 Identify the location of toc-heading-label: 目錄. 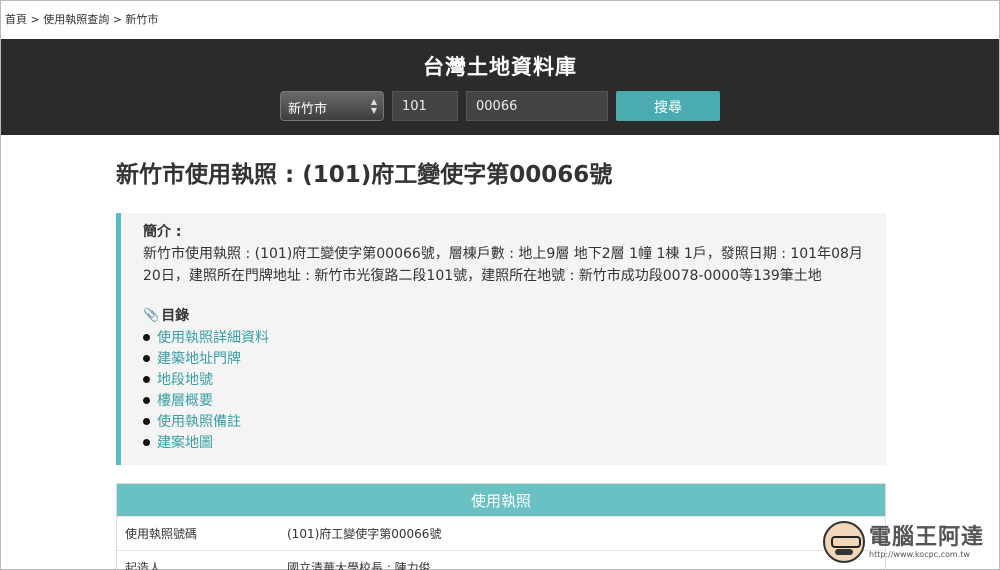
(175, 316).